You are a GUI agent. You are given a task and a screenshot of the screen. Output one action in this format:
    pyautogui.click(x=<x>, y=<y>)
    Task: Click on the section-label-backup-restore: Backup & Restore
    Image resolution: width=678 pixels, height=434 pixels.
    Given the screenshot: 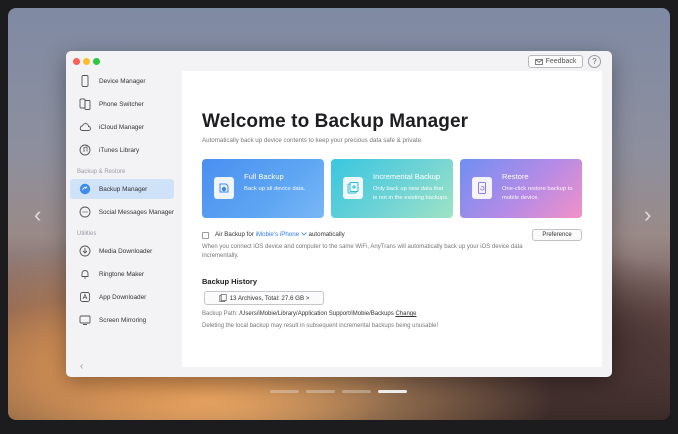 What is the action you would take?
    pyautogui.click(x=101, y=172)
    